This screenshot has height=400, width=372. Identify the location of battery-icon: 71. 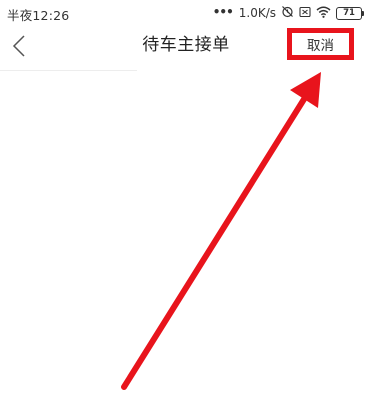
(350, 13).